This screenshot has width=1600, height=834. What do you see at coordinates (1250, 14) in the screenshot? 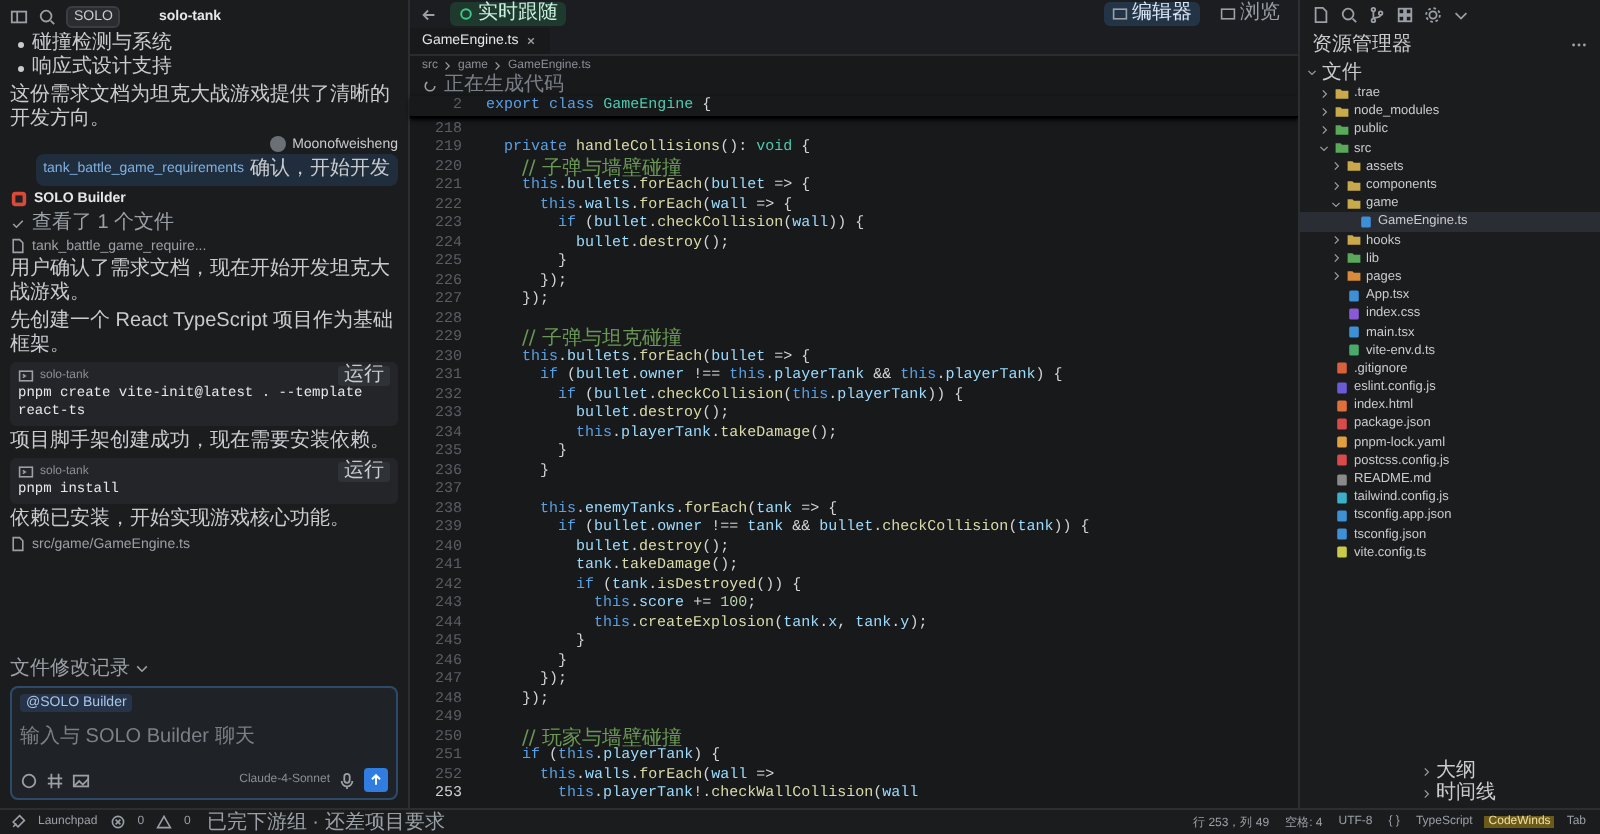
I see `view-tab: 浏览` at bounding box center [1250, 14].